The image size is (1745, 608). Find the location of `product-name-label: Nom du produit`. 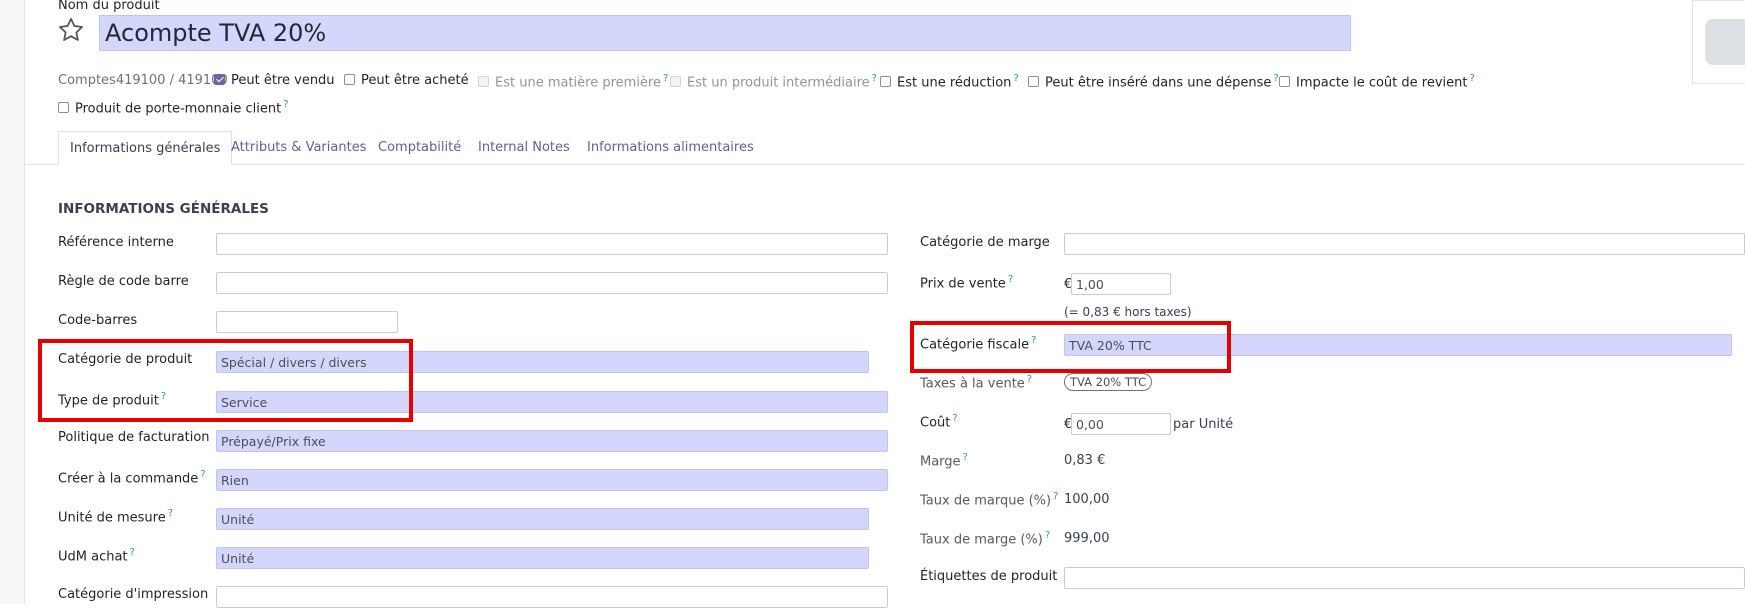

product-name-label: Nom du produit is located at coordinates (109, 6).